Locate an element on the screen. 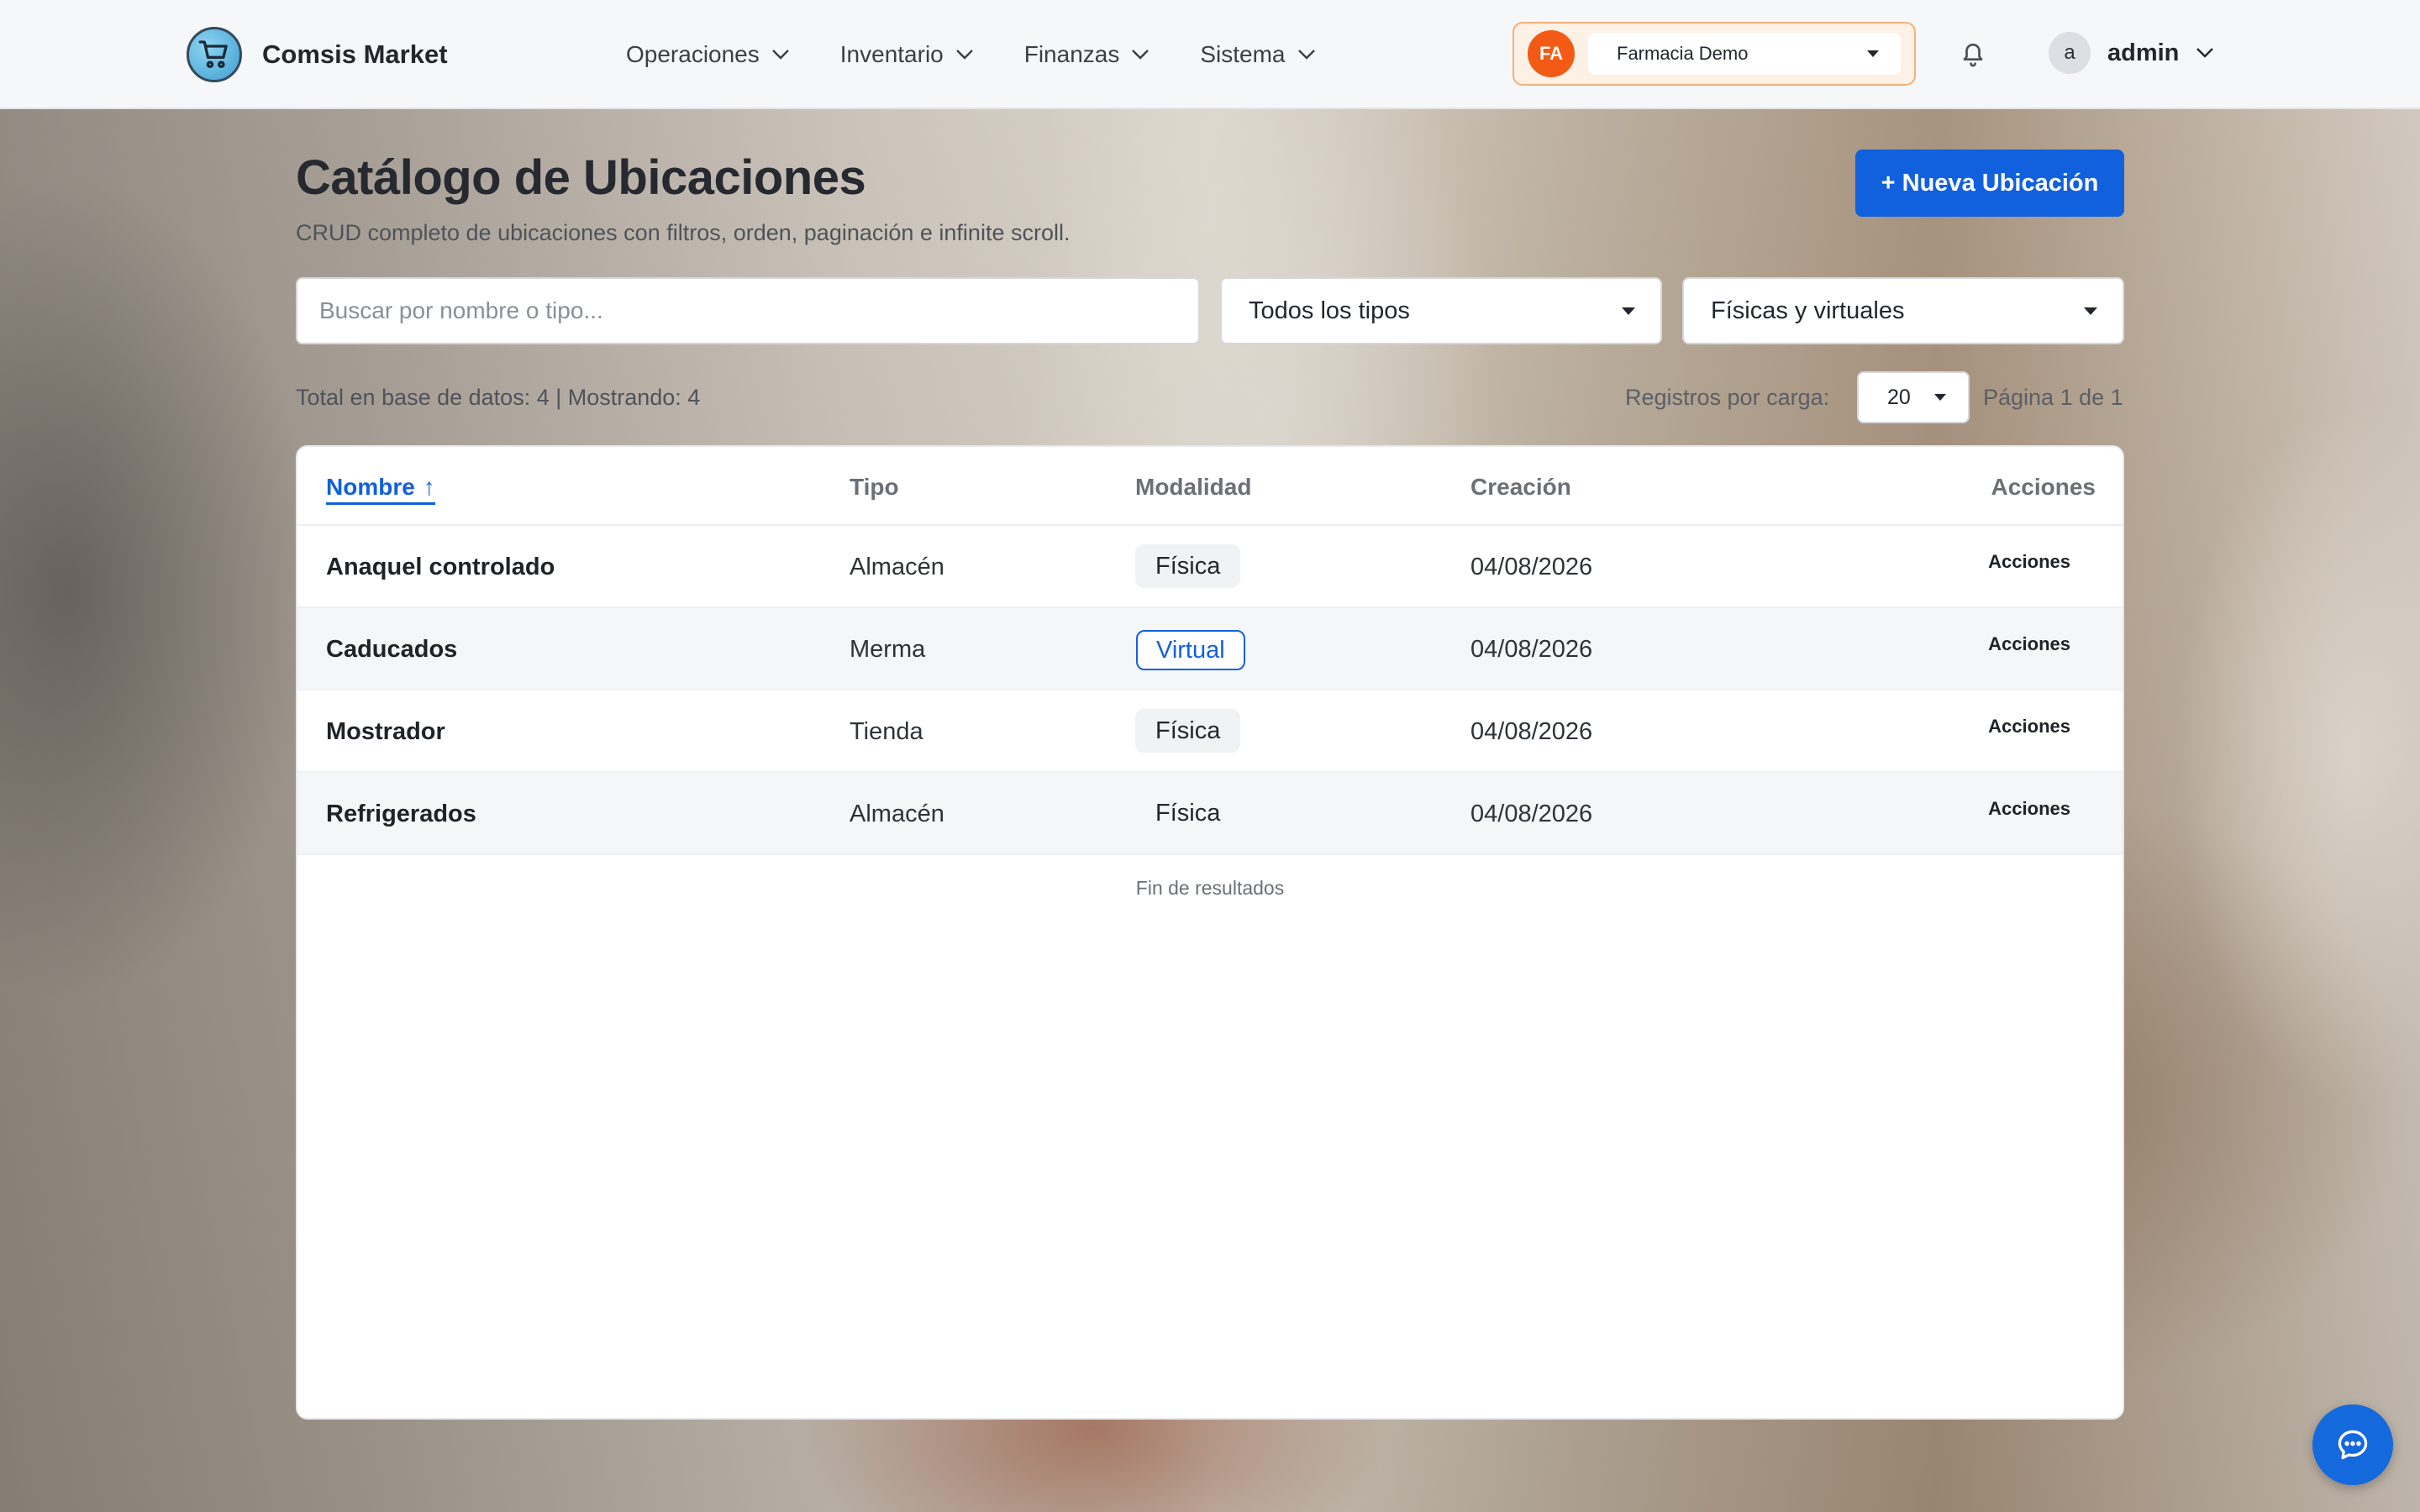  bell-icon is located at coordinates (1973, 56).